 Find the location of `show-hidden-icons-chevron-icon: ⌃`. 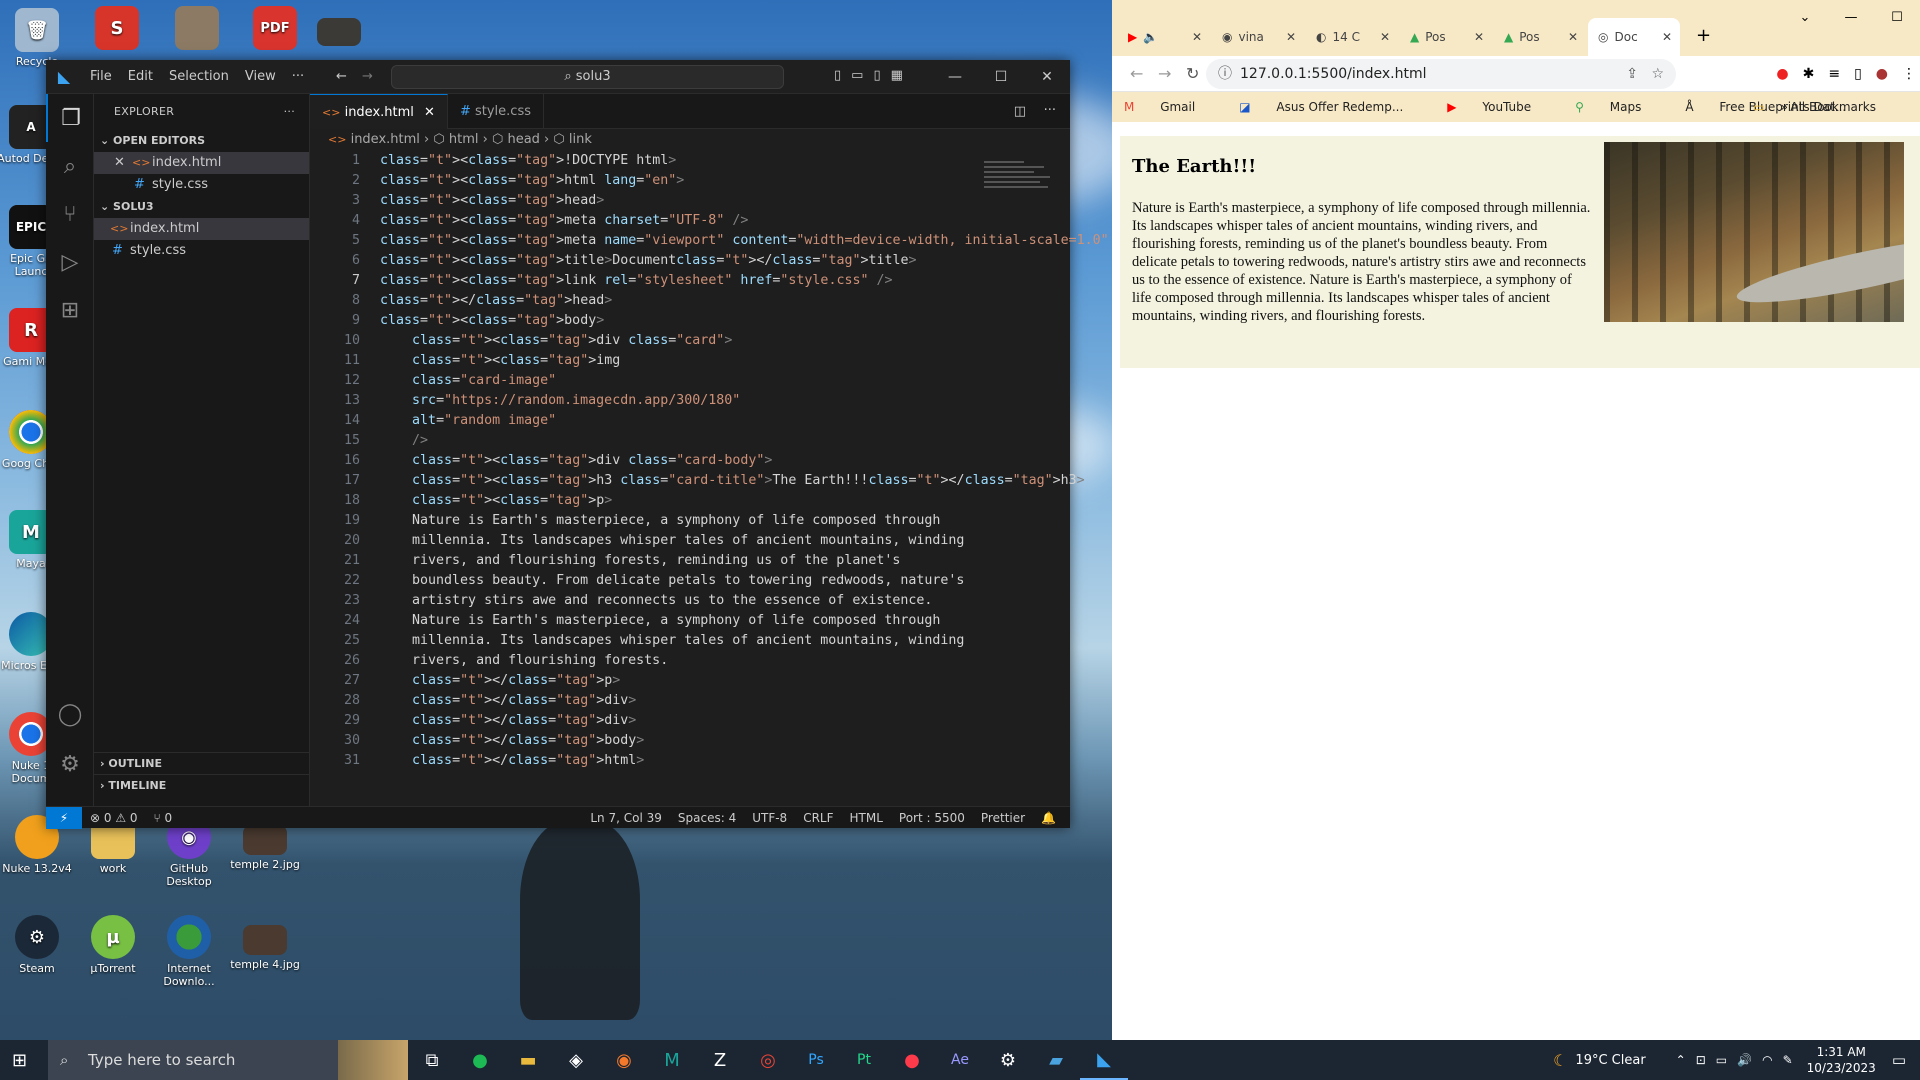

show-hidden-icons-chevron-icon: ⌃ is located at coordinates (1681, 1060).